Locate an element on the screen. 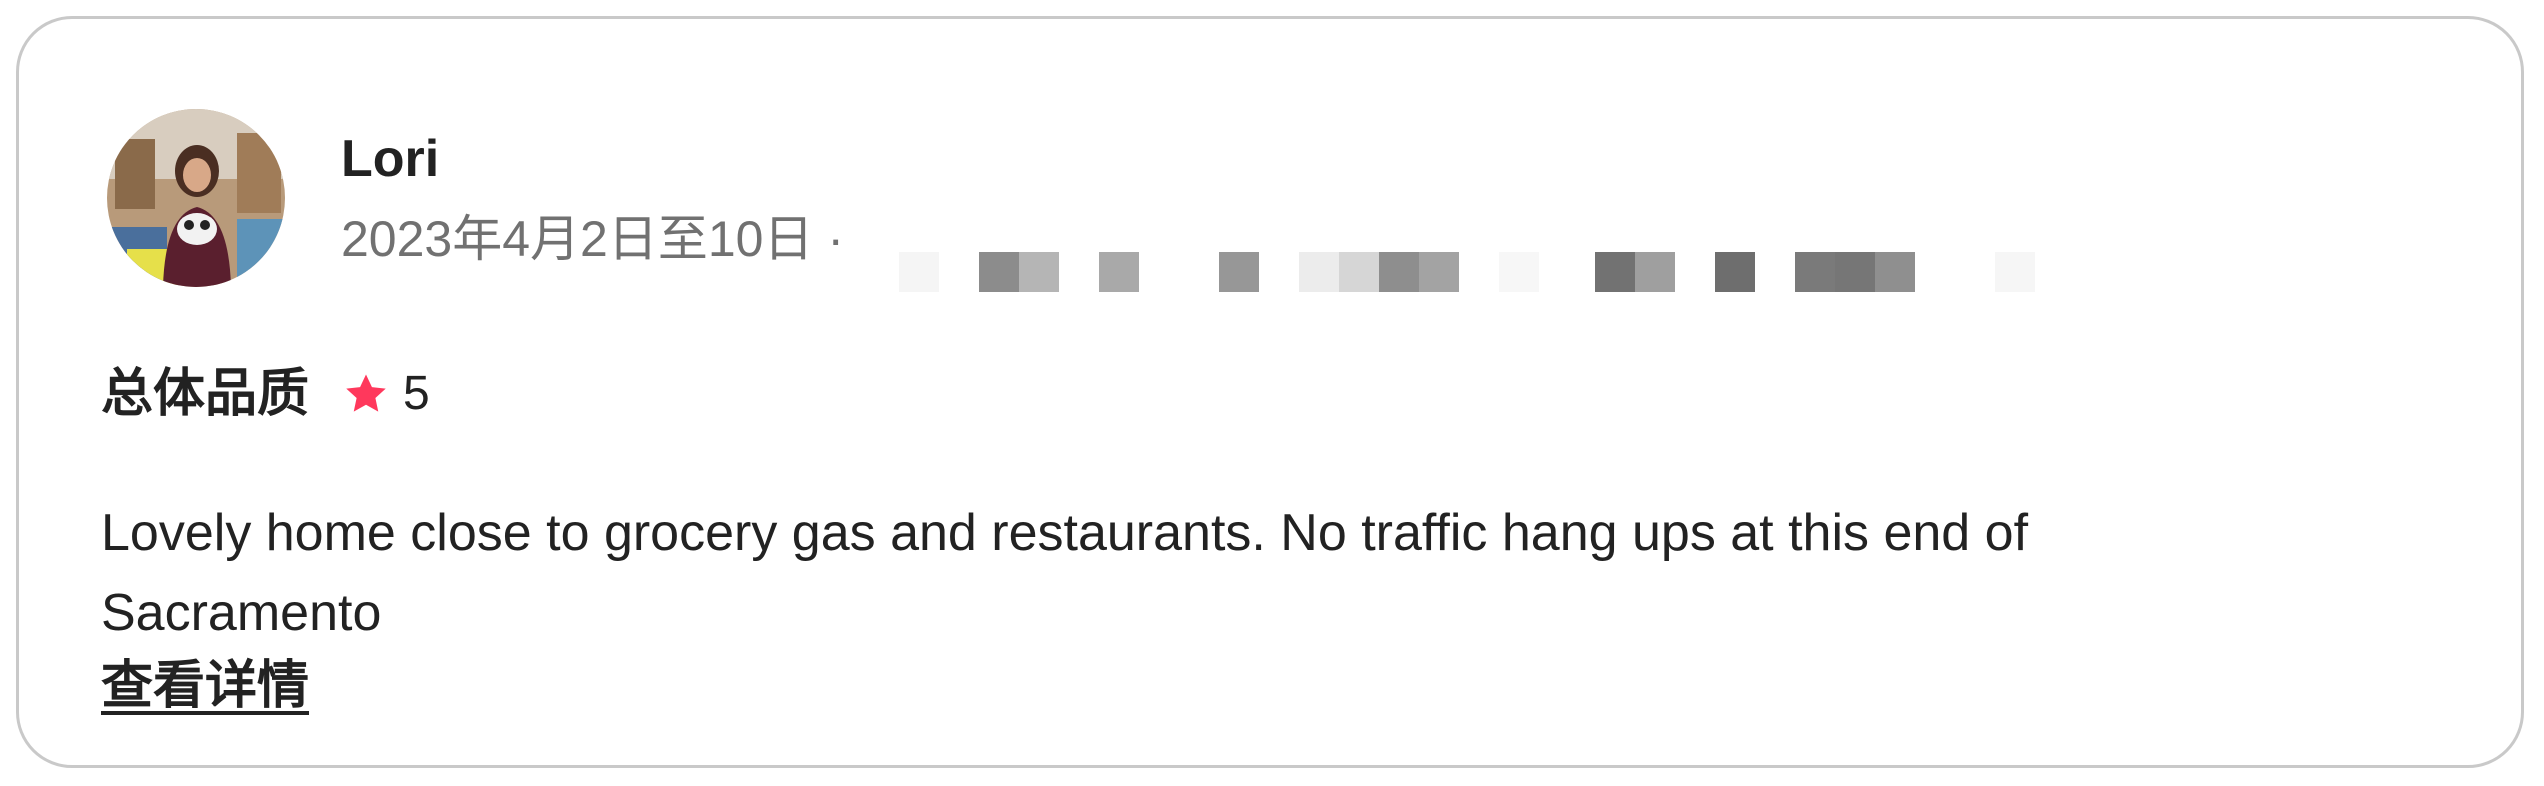  stay-date: 2023年4月2日至10日 · is located at coordinates (593, 239).